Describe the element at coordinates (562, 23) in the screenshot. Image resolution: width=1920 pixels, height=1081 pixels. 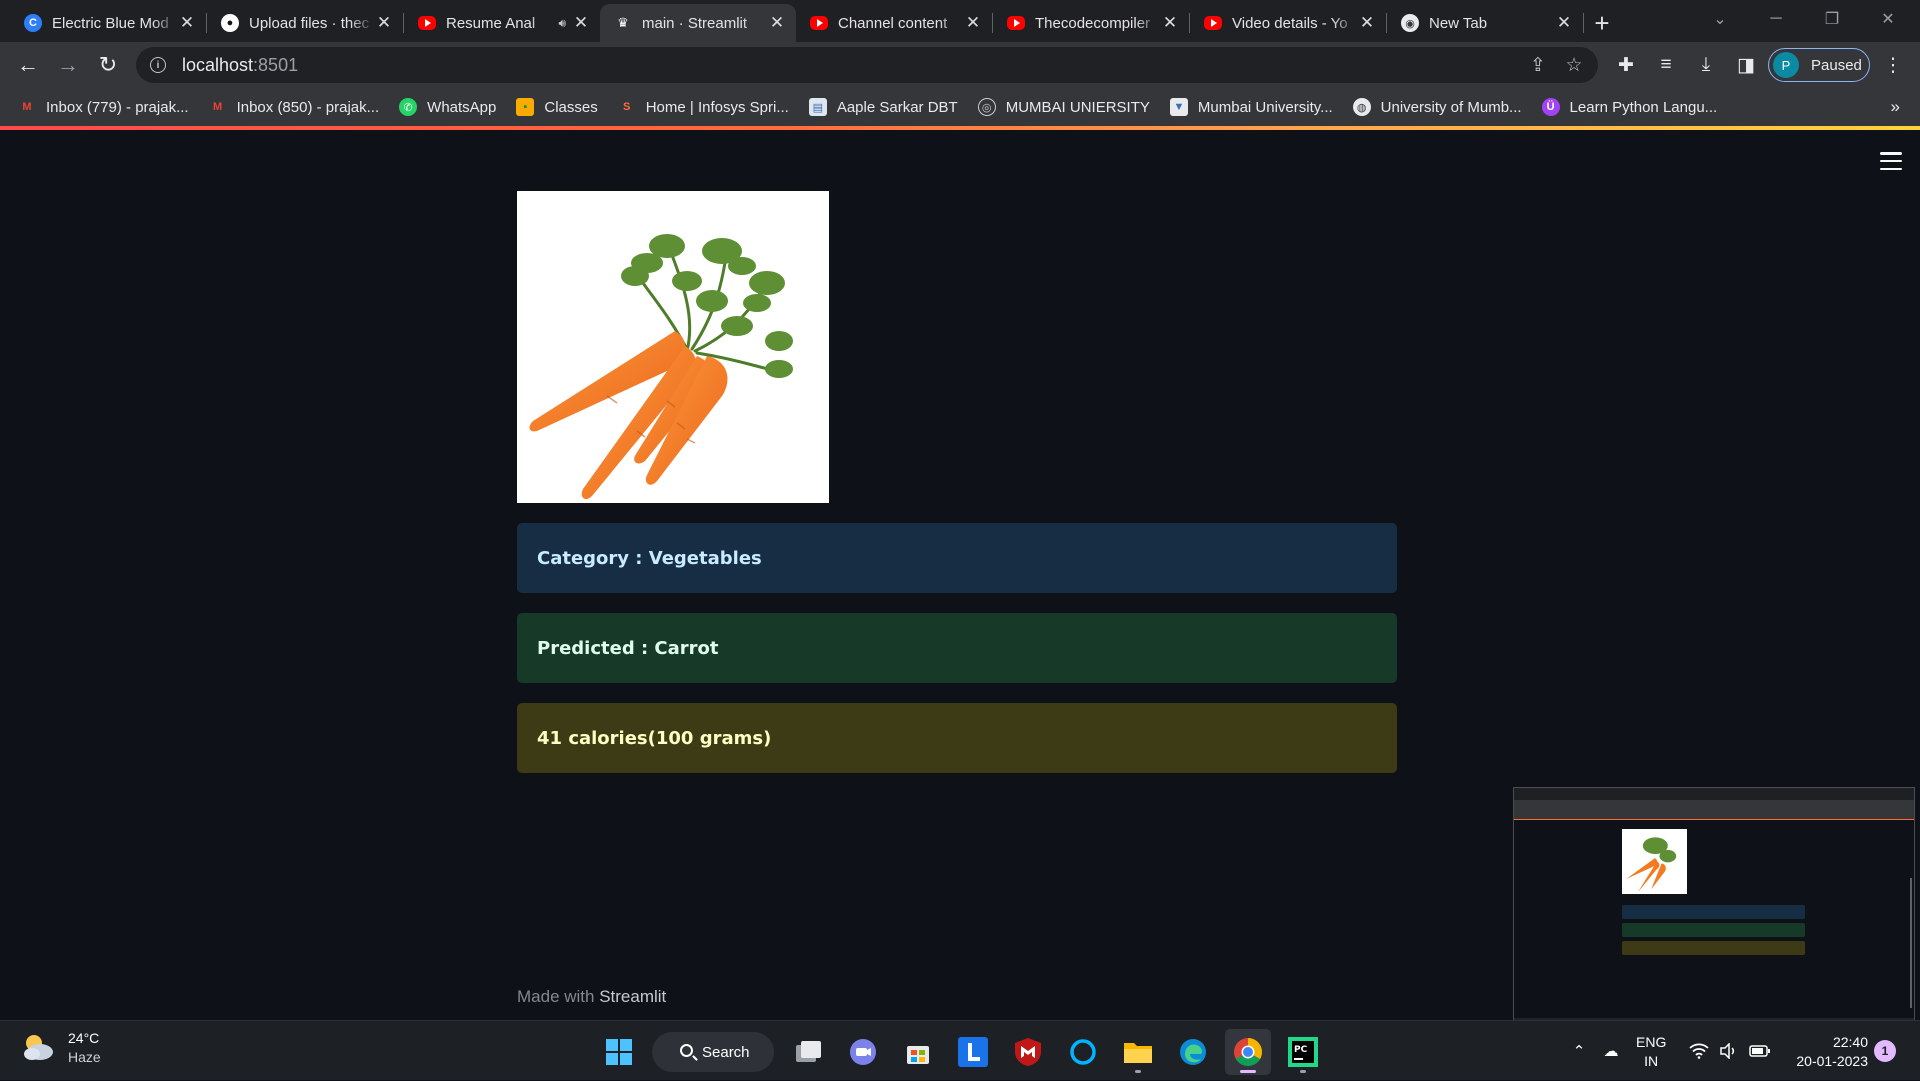
I see `audio-playing-icon: 🔊︎` at that location.